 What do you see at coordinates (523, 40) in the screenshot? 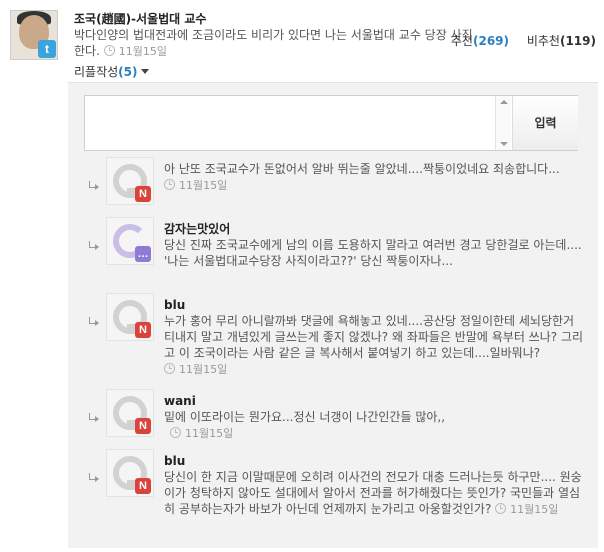
I see `vote-bar: 추천(269) 비추천(119)` at bounding box center [523, 40].